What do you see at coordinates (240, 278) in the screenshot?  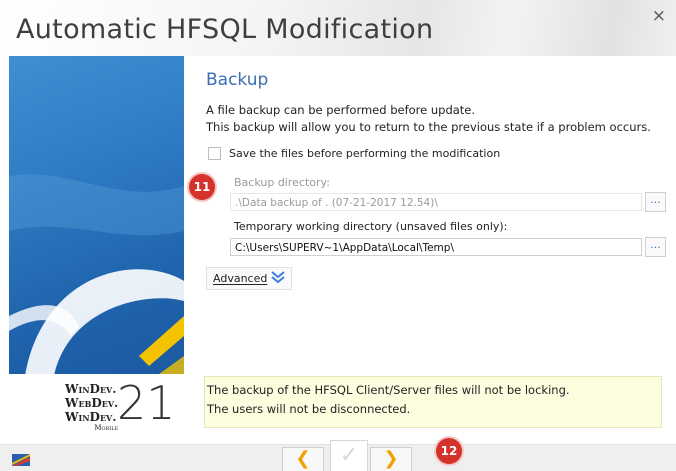 I see `advanced-label: Advanced` at bounding box center [240, 278].